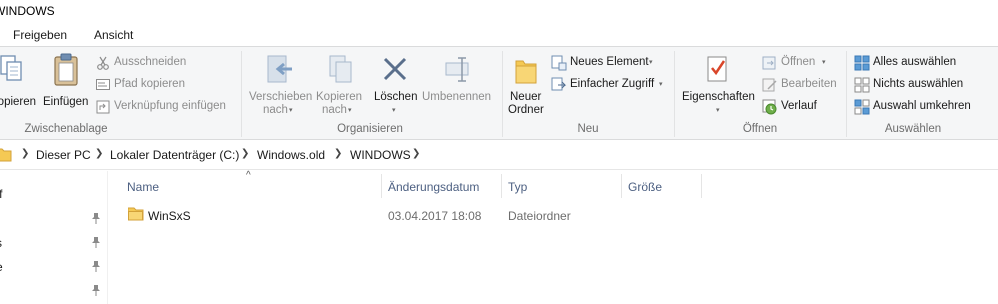  I want to click on move-to-label-1: Verschieben, so click(281, 97).